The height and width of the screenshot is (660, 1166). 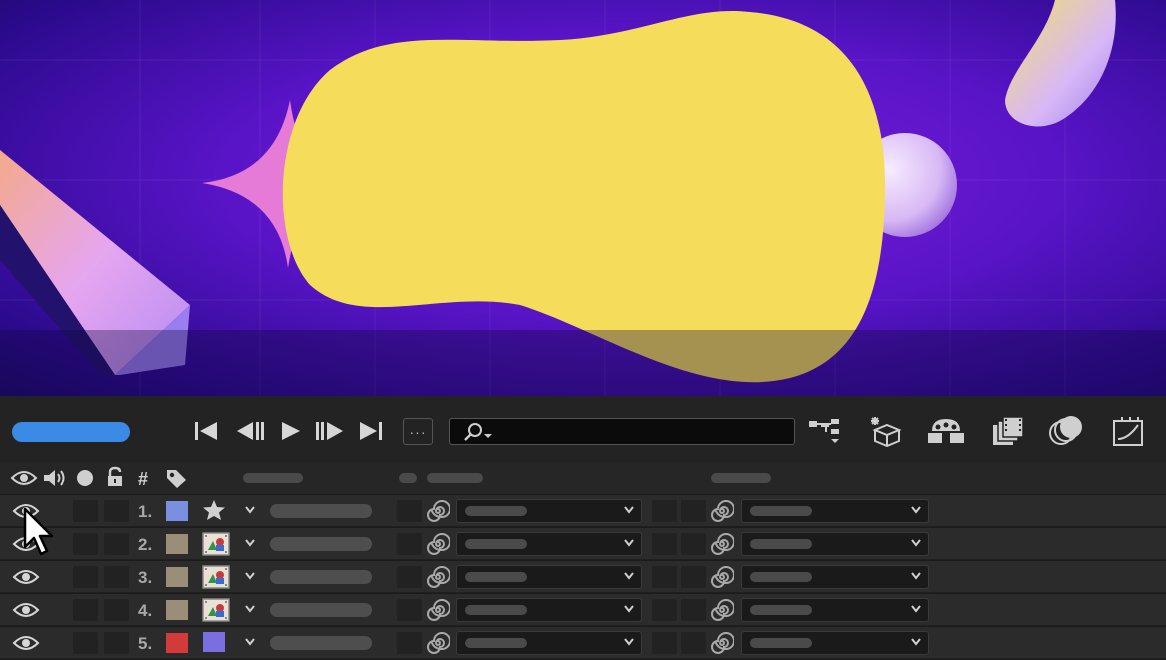 I want to click on layer-row: 1., so click(x=583, y=510).